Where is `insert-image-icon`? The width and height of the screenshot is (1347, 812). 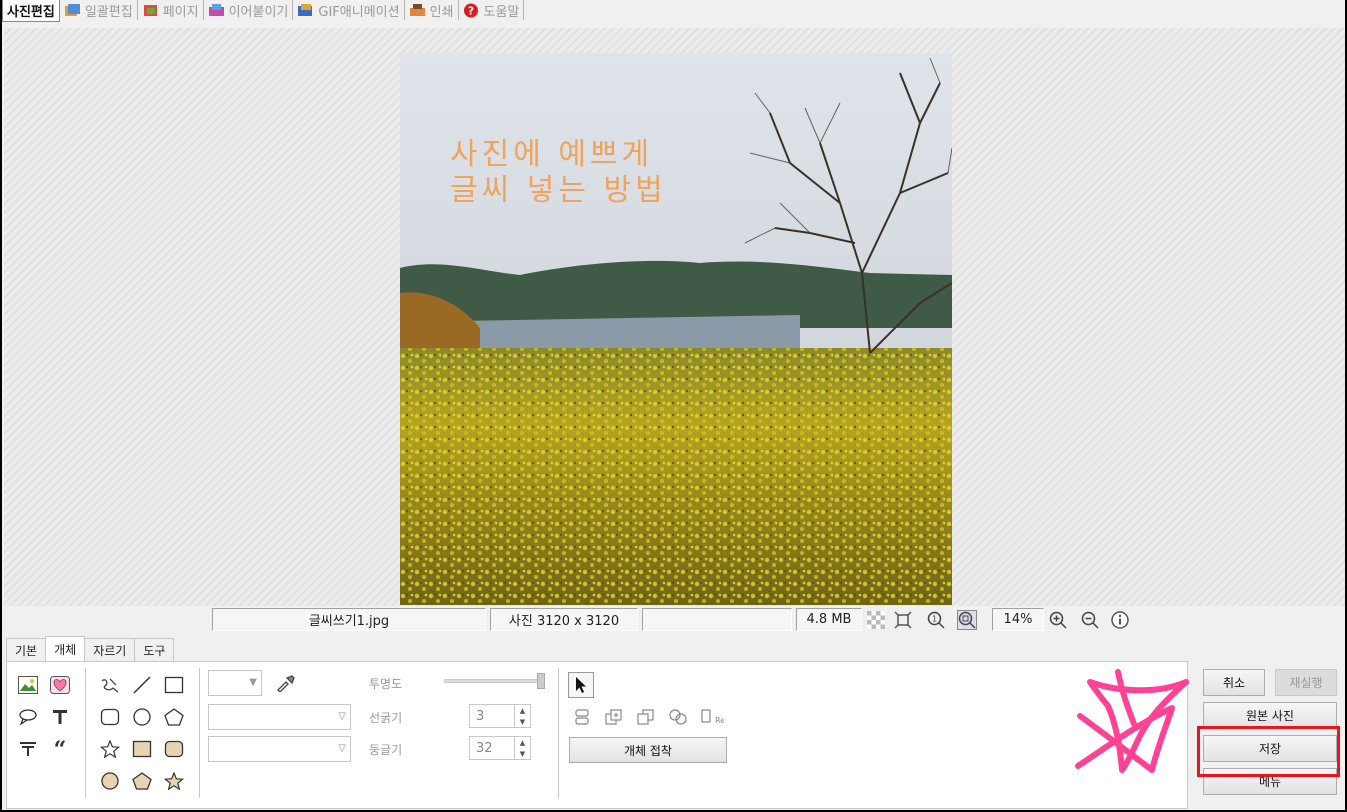
insert-image-icon is located at coordinates (28, 685).